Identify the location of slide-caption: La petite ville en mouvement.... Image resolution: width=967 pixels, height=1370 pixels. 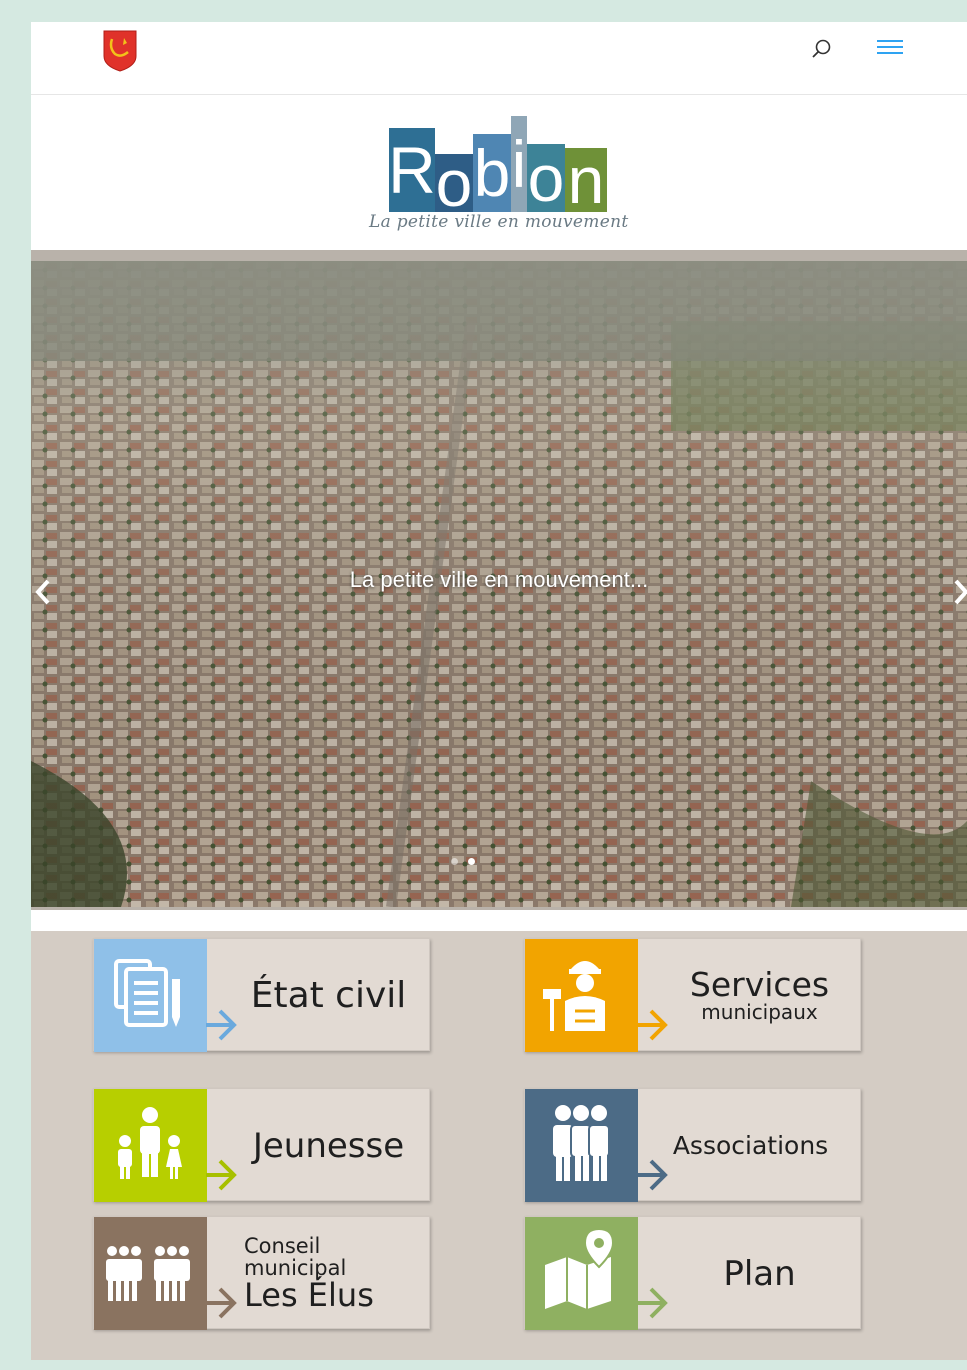
(499, 579).